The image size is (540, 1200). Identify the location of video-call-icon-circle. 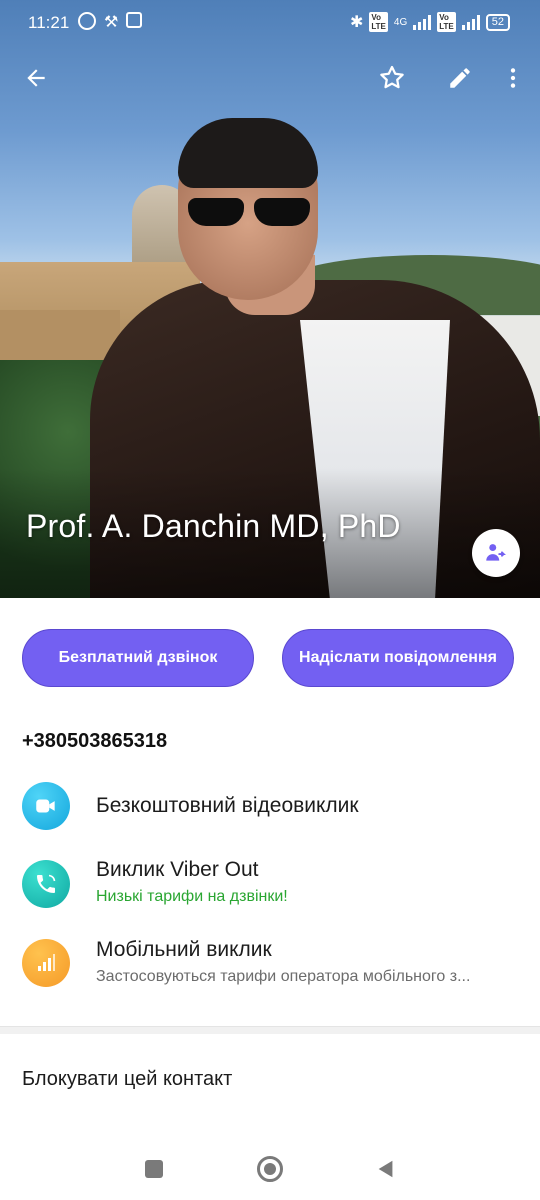
(46, 806).